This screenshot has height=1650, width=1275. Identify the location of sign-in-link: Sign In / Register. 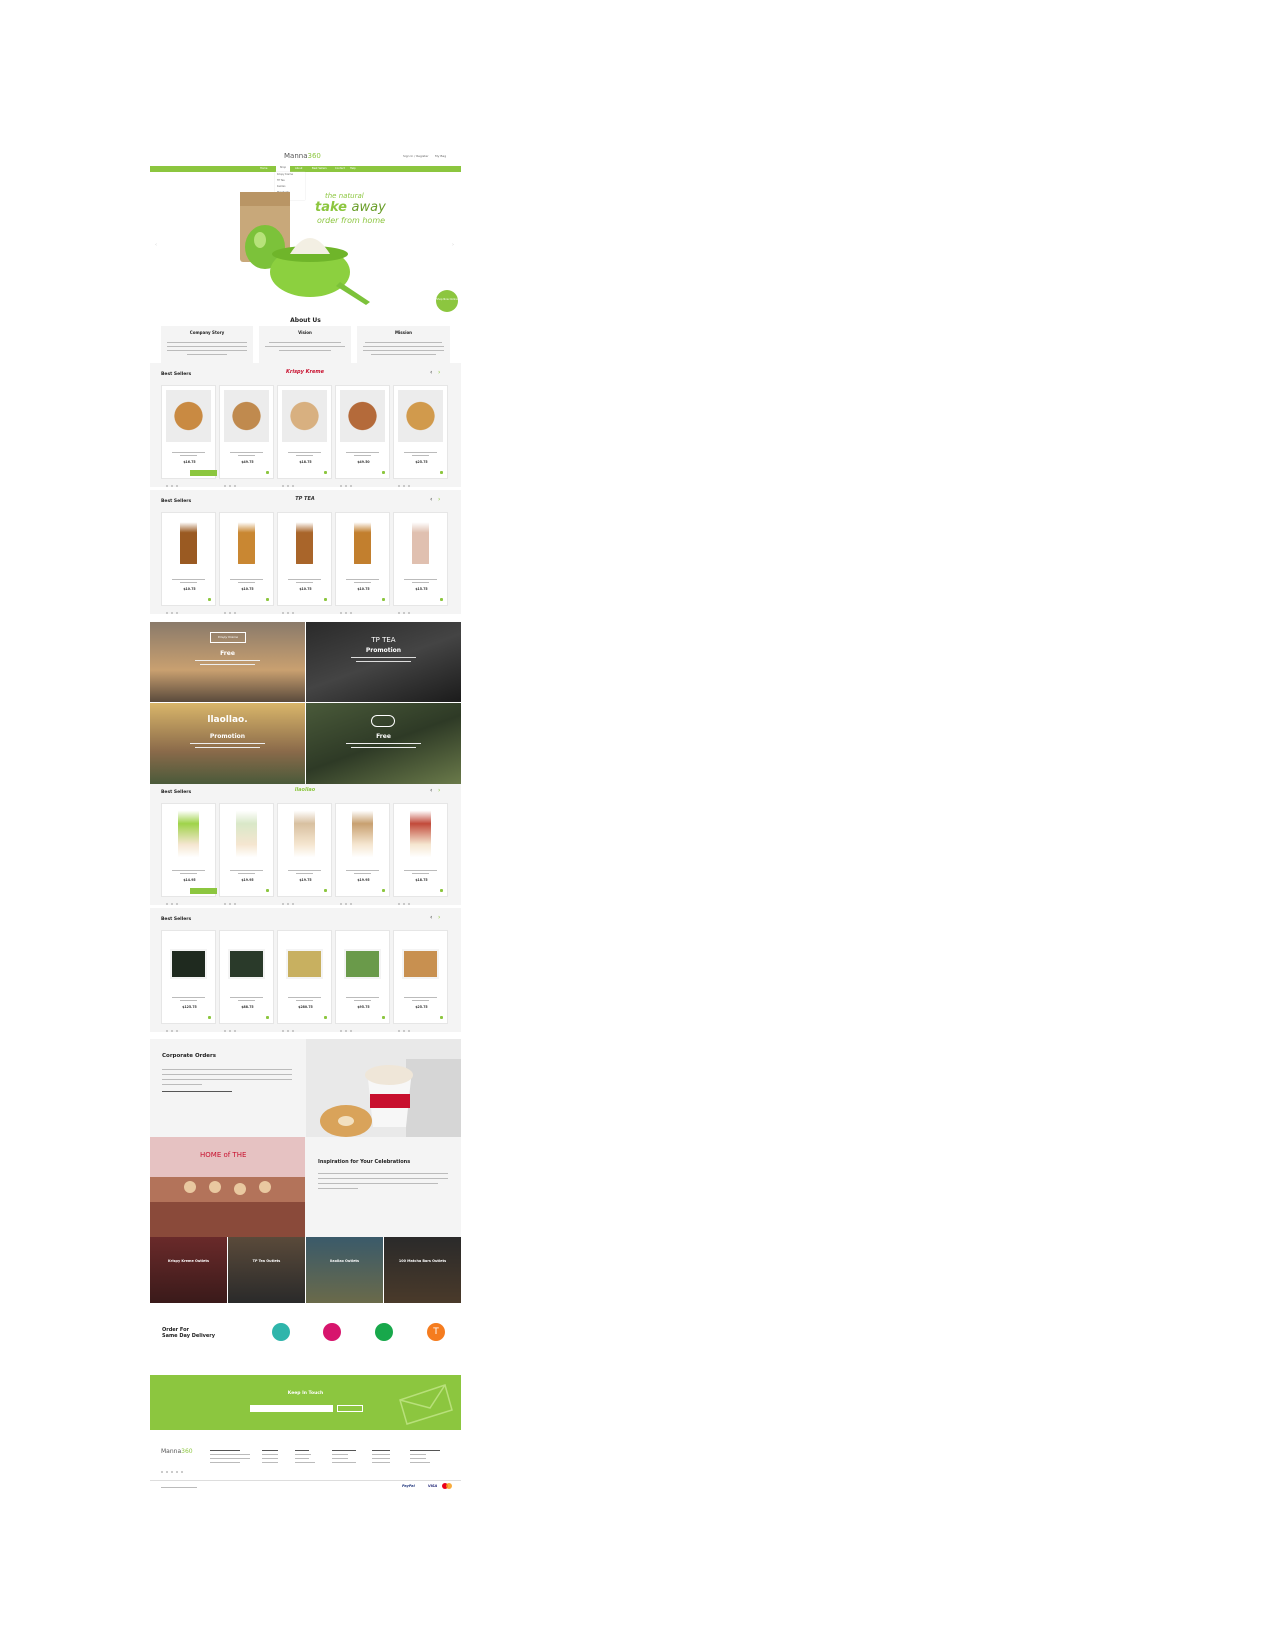
(416, 156).